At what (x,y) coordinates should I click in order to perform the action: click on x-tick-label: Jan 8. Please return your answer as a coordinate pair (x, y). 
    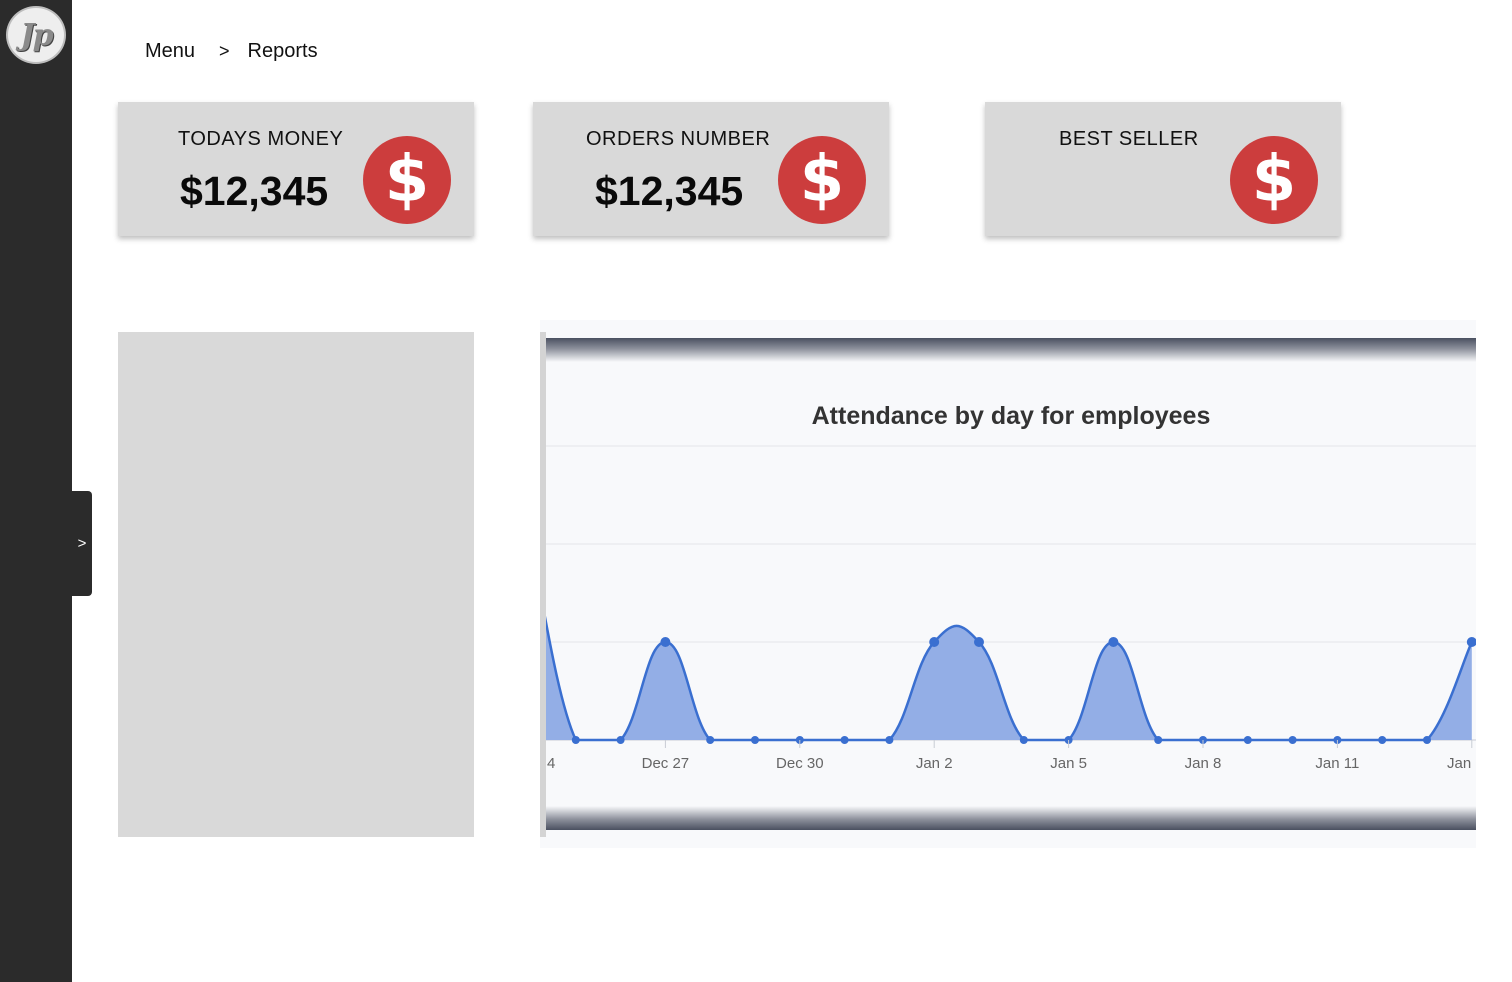
    Looking at the image, I should click on (1203, 763).